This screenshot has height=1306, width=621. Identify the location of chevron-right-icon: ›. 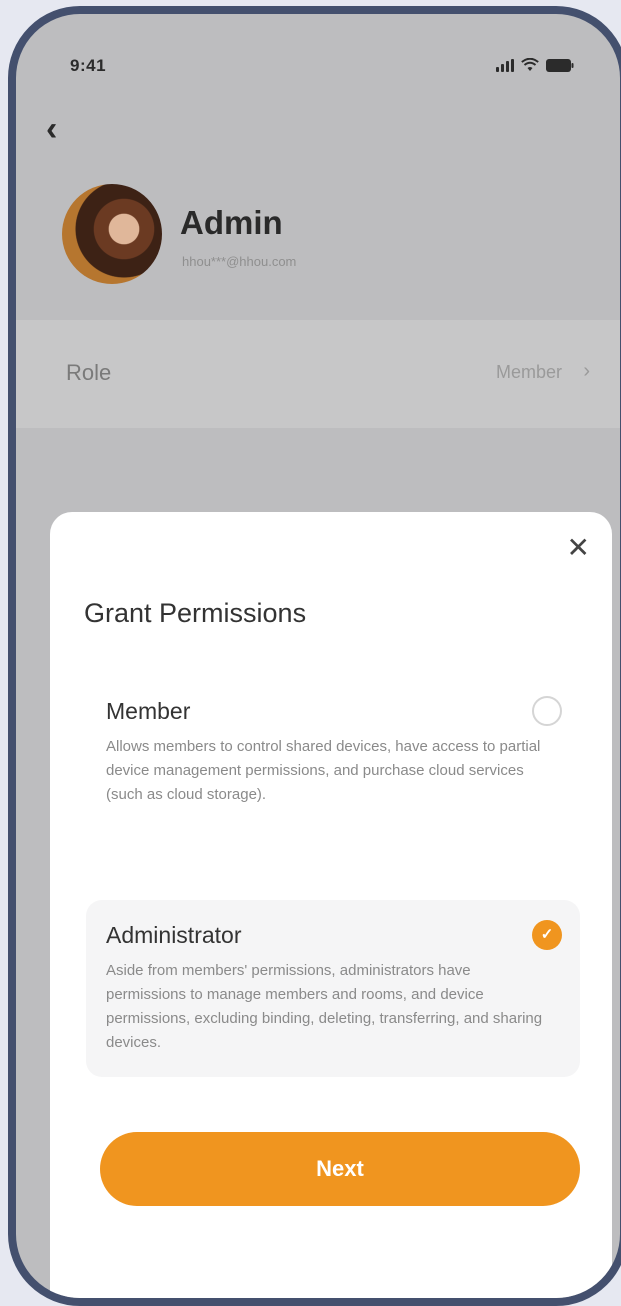
(586, 371).